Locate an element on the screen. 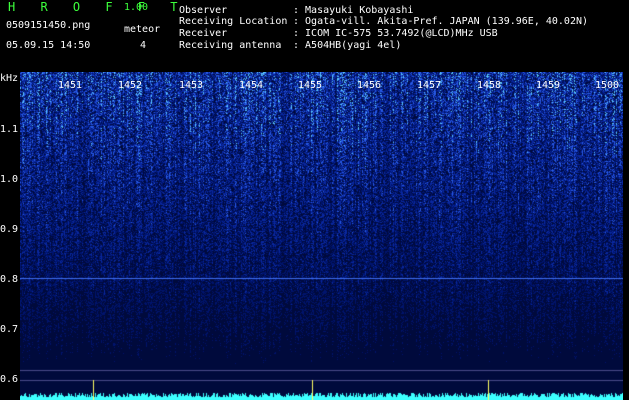  file-name: 0509151450.png is located at coordinates (48, 25).